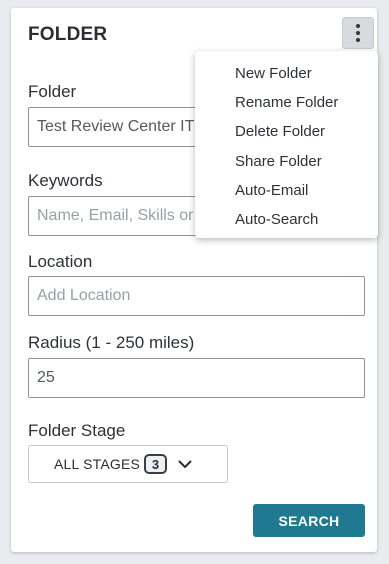 The image size is (389, 564). Describe the element at coordinates (60, 261) in the screenshot. I see `location-label: Location` at that location.